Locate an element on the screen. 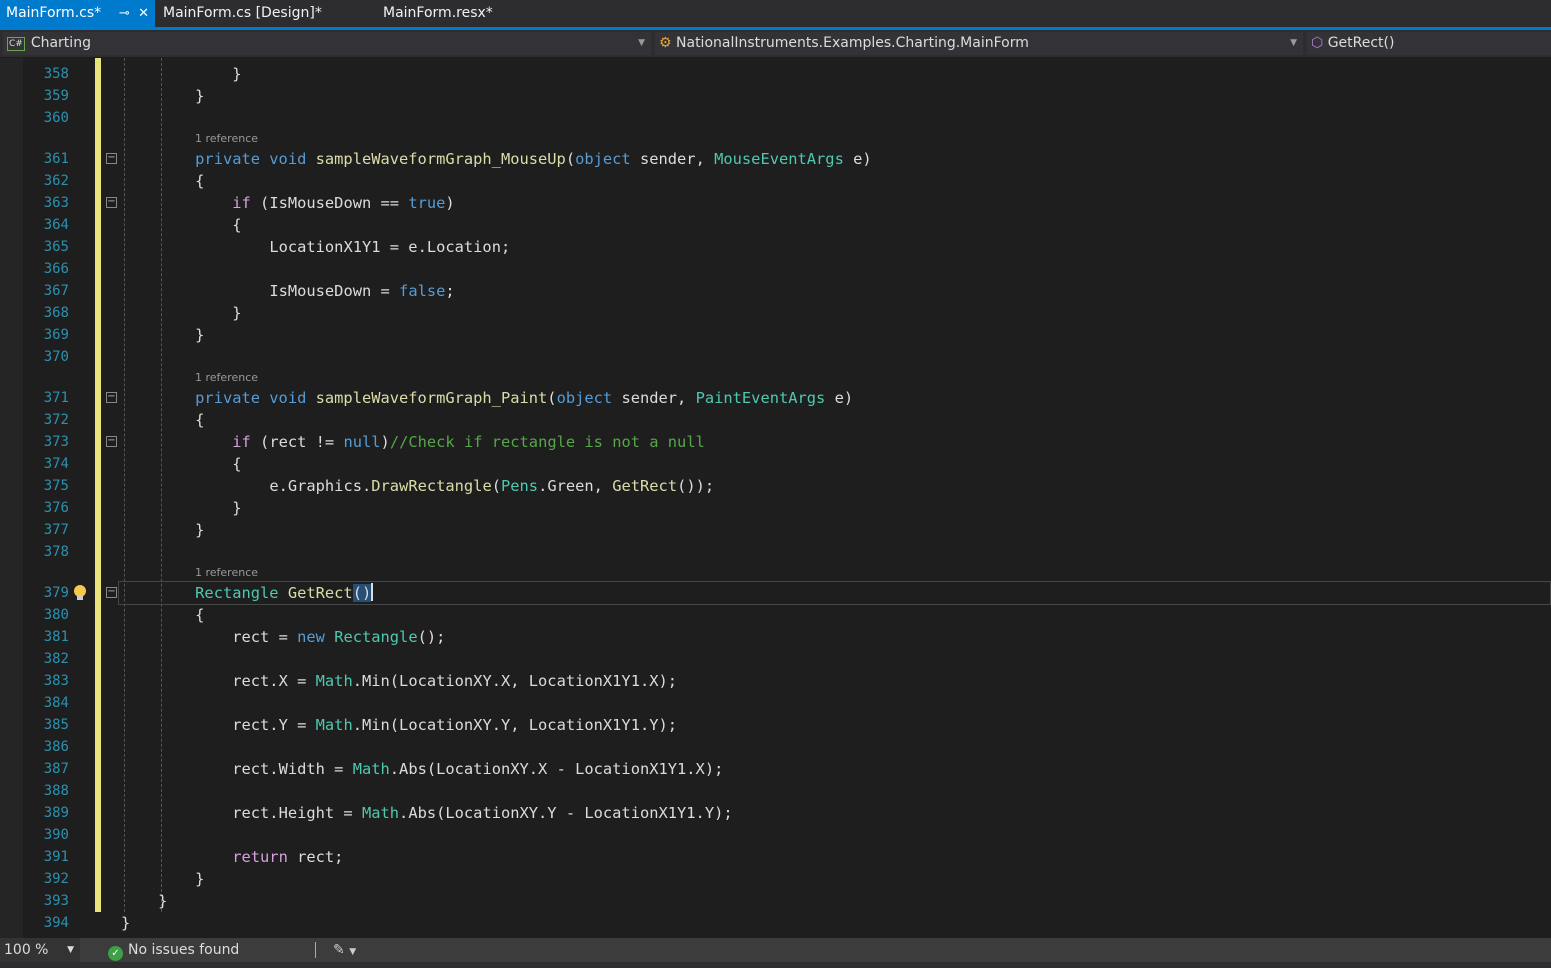  line-number: 364 is located at coordinates (56, 225).